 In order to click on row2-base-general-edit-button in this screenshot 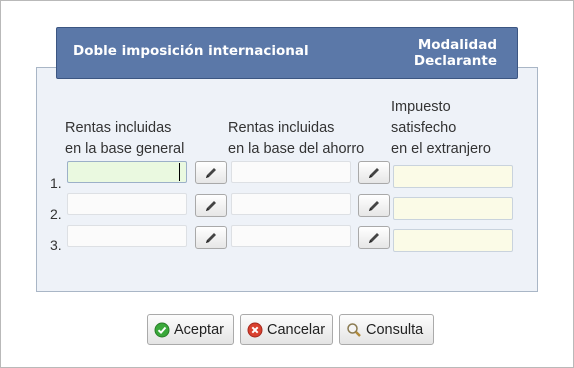, I will do `click(211, 205)`.